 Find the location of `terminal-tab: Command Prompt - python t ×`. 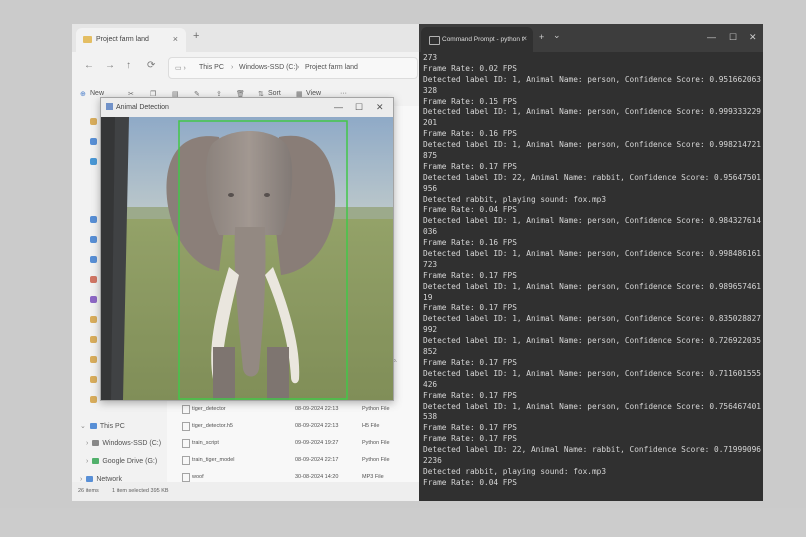

terminal-tab: Command Prompt - python t × is located at coordinates (477, 39).